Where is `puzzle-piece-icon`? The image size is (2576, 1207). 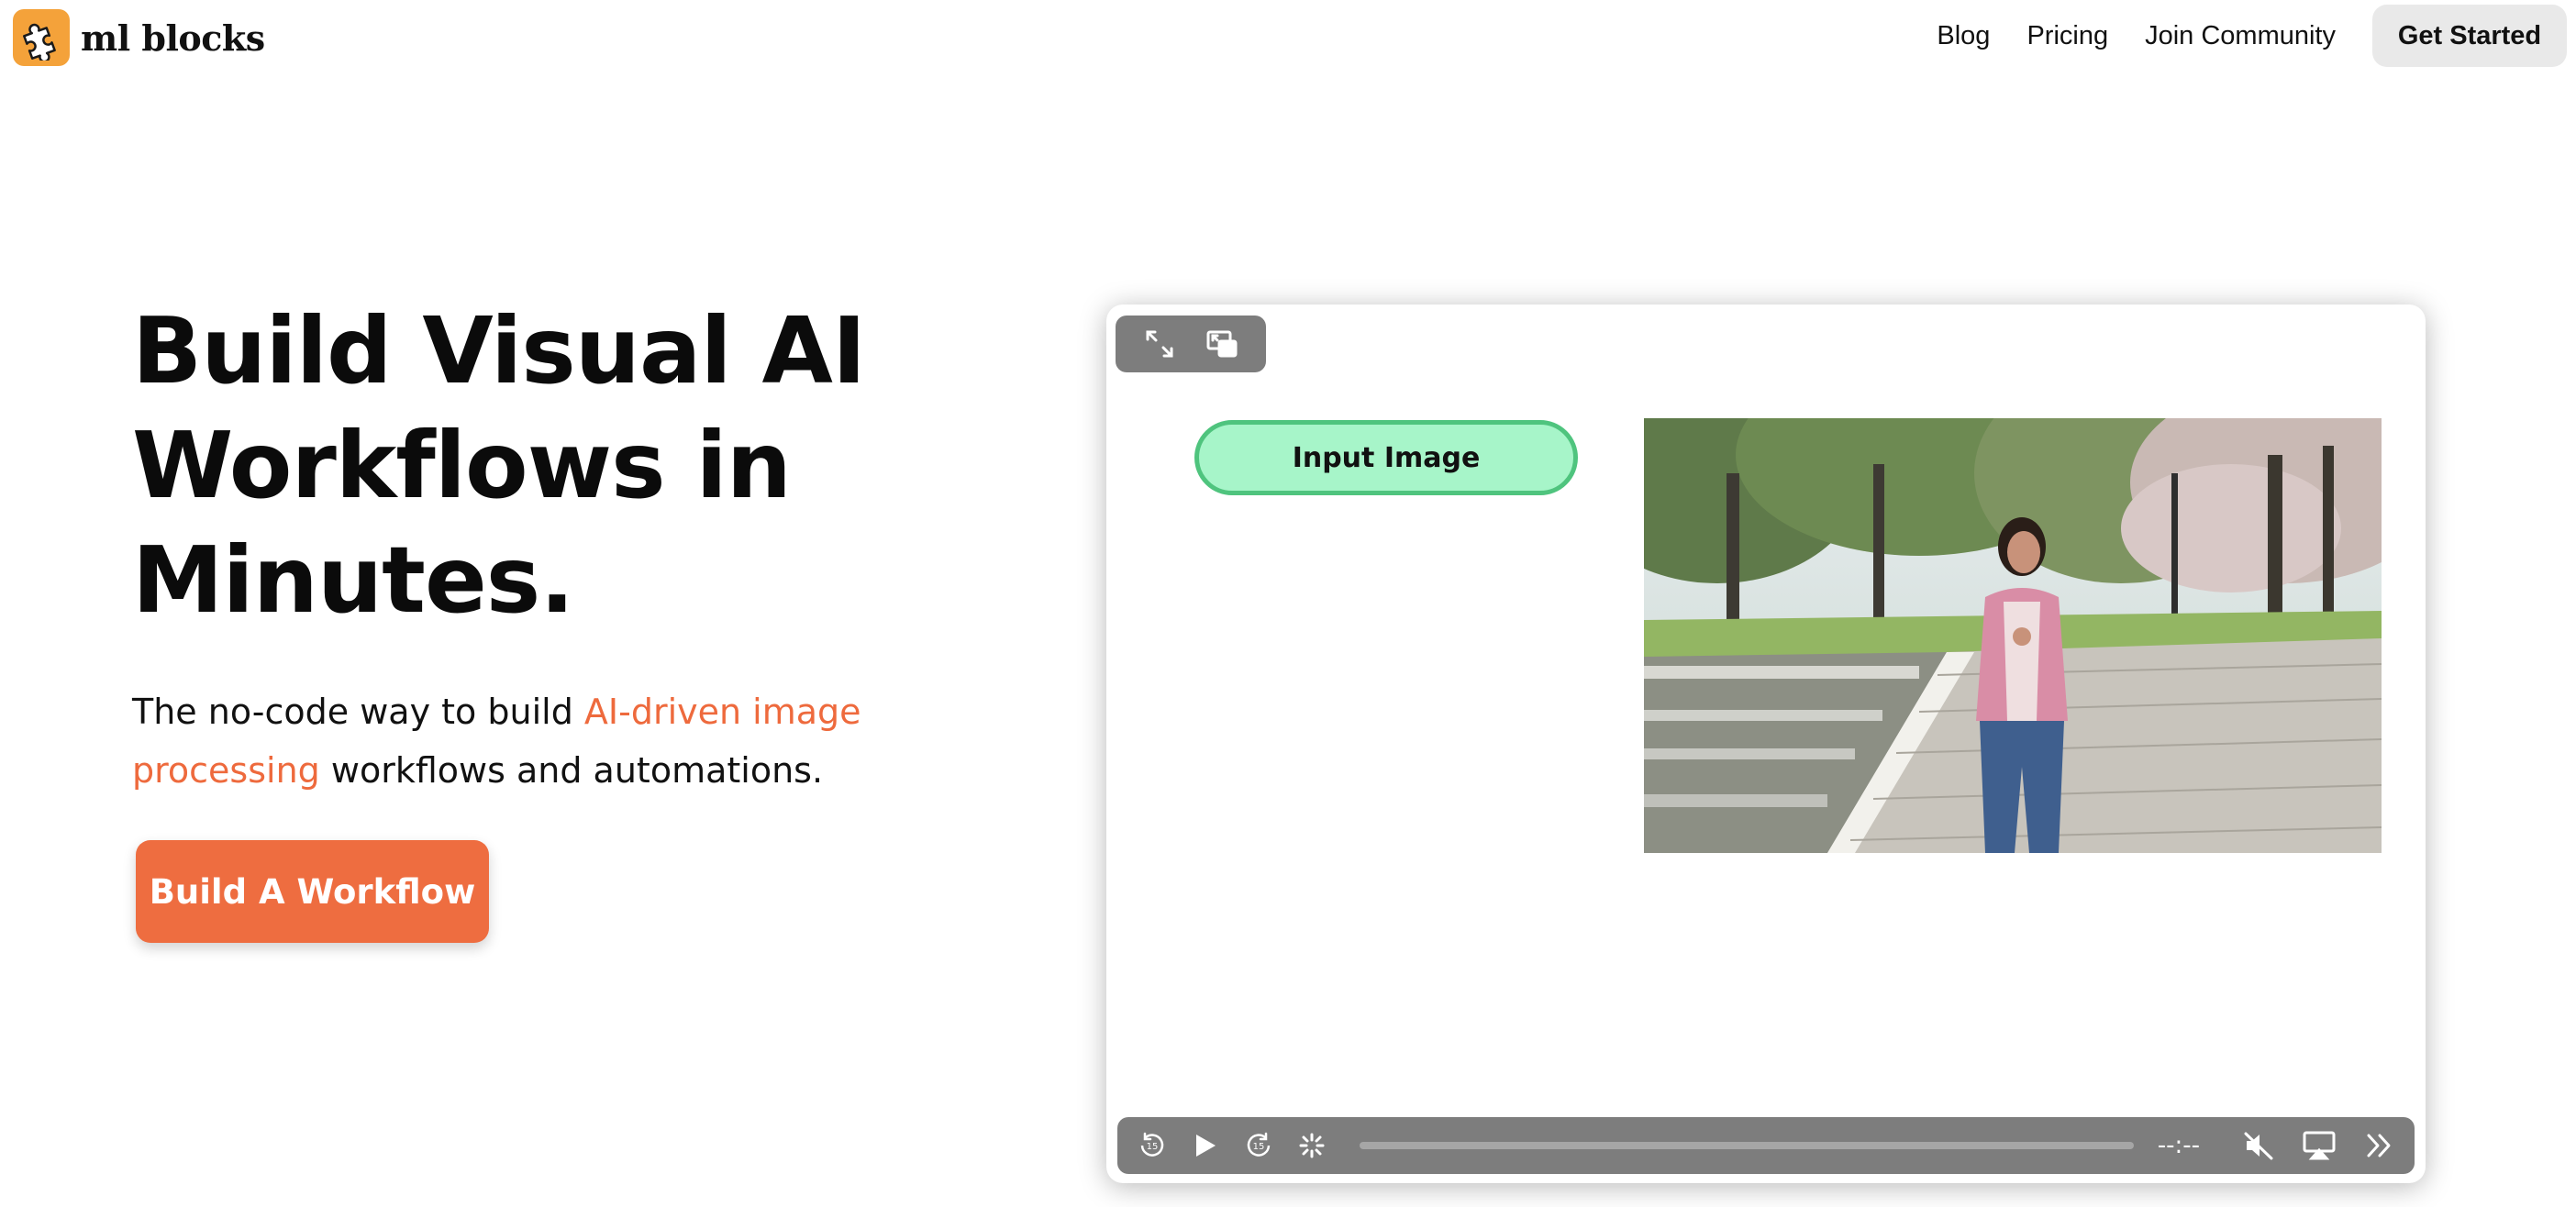 puzzle-piece-icon is located at coordinates (41, 37).